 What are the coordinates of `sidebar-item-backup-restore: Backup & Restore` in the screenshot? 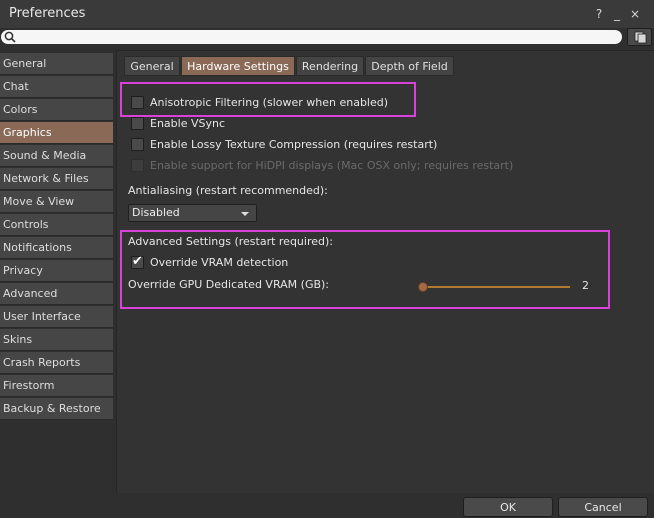 It's located at (56, 409).